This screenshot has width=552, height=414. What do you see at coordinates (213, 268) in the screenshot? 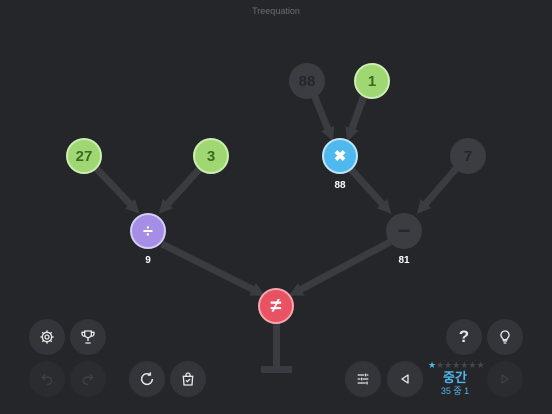
I see `edge-divide-root` at bounding box center [213, 268].